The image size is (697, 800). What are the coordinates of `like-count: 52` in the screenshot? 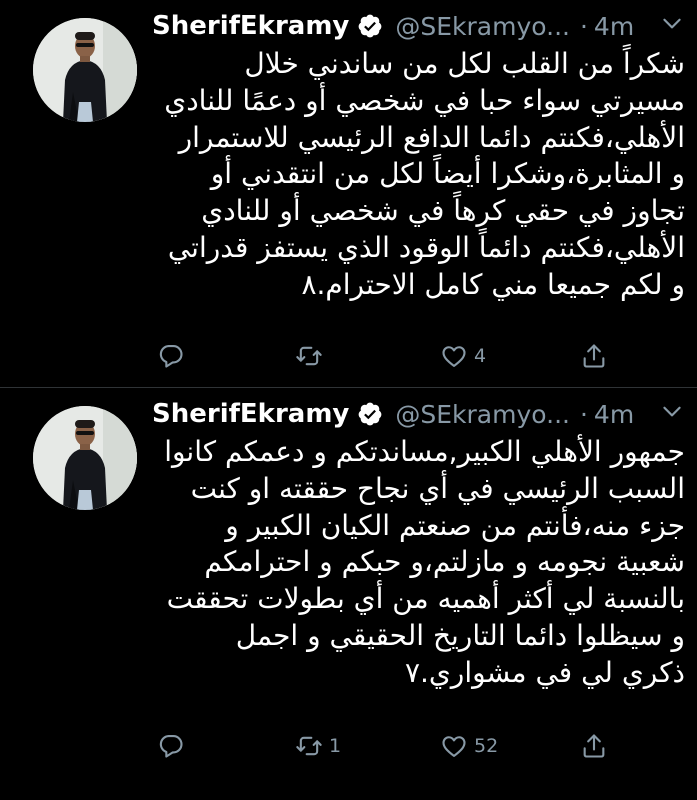 It's located at (486, 746).